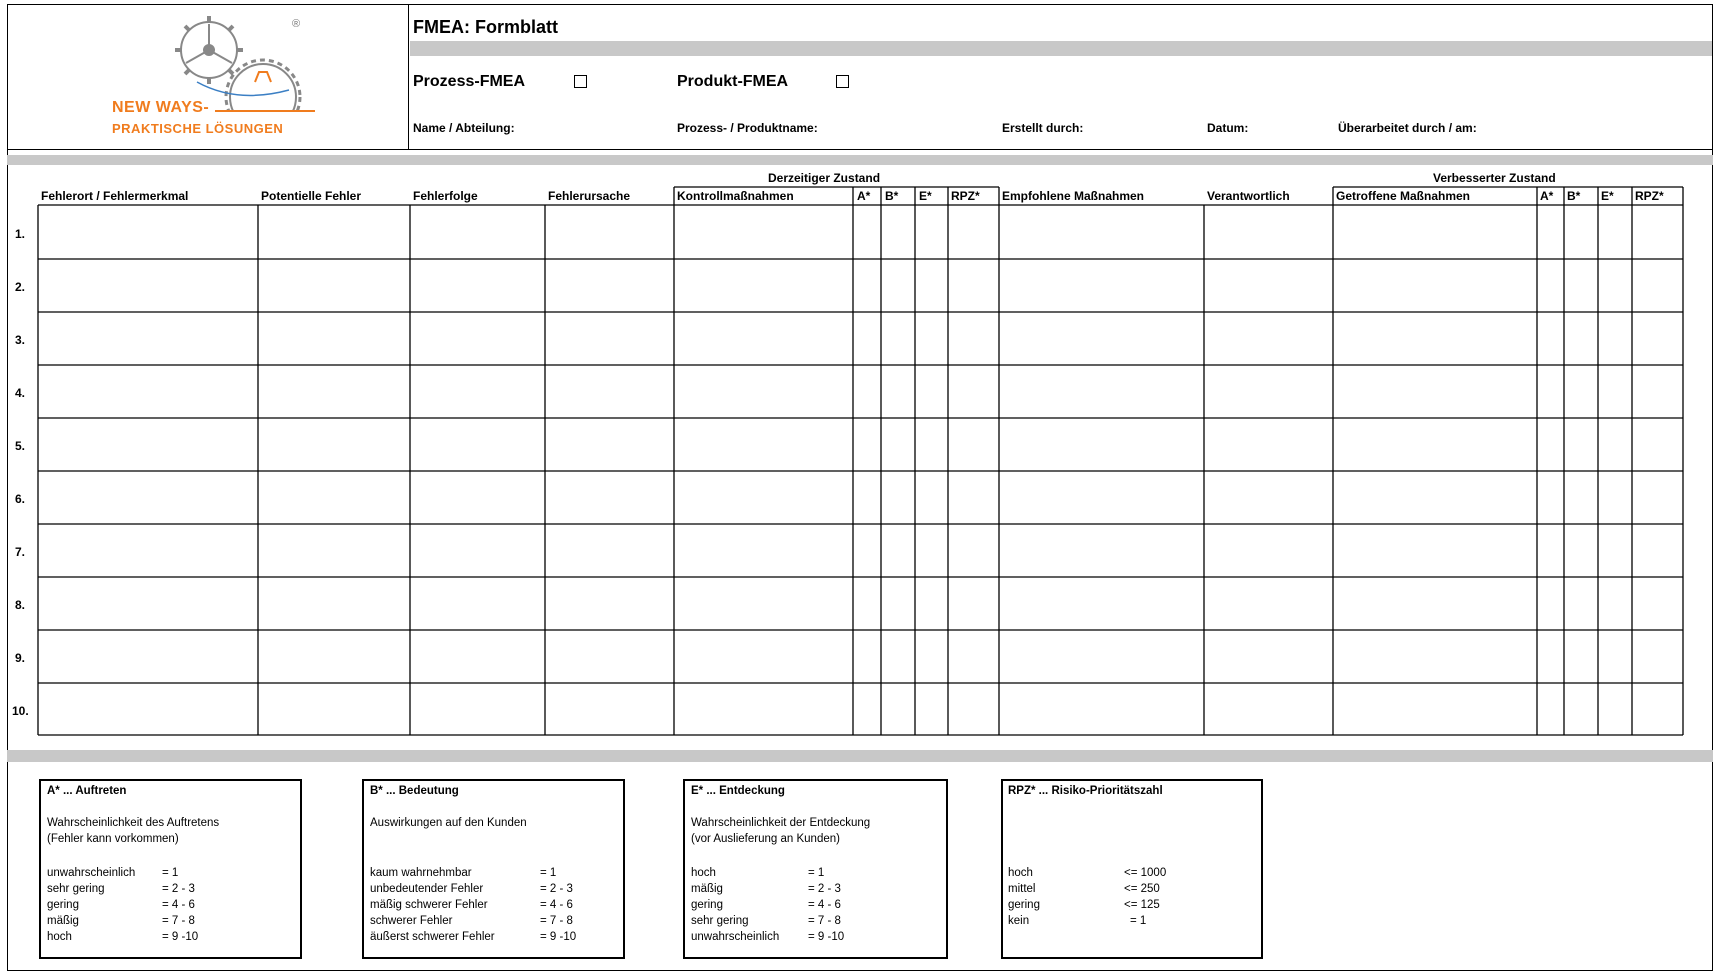  I want to click on col-e-current: E*, so click(925, 196).